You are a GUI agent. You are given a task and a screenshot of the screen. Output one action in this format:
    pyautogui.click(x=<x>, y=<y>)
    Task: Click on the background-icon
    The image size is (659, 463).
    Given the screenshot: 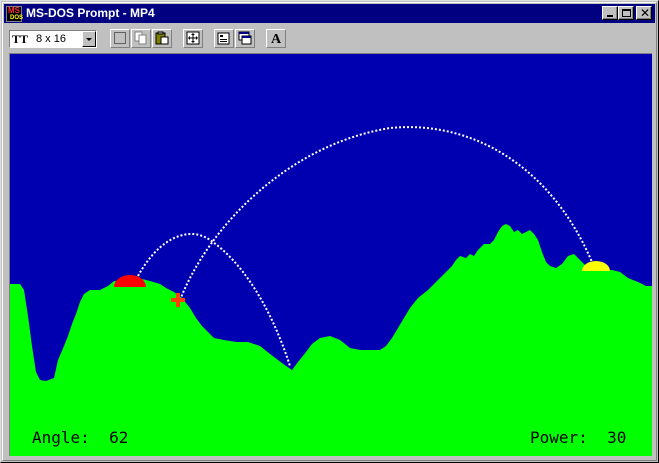 What is the action you would take?
    pyautogui.click(x=245, y=38)
    